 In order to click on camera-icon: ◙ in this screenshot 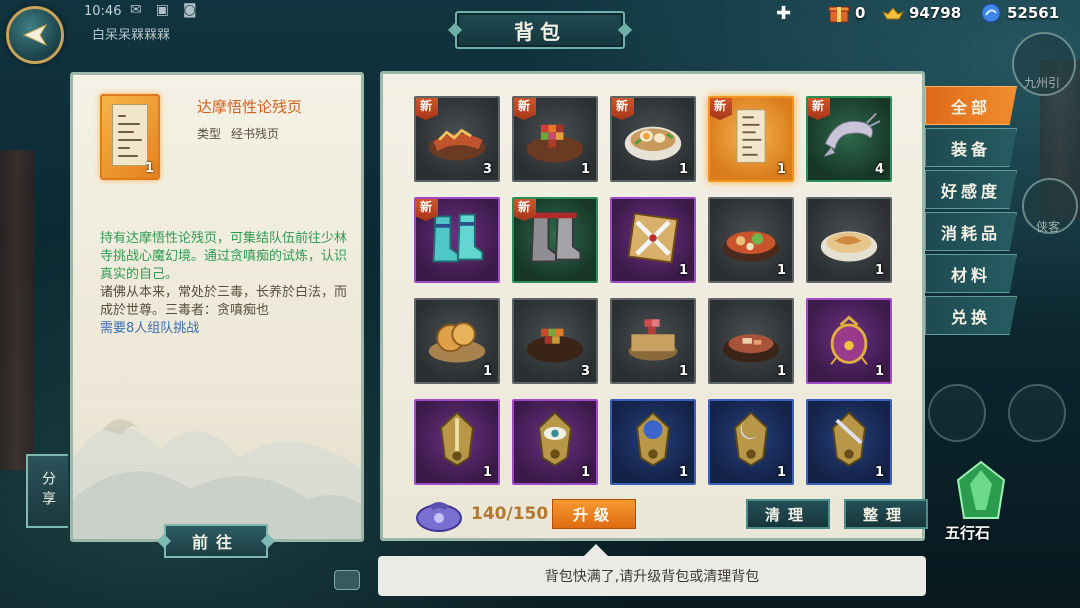, I will do `click(189, 10)`.